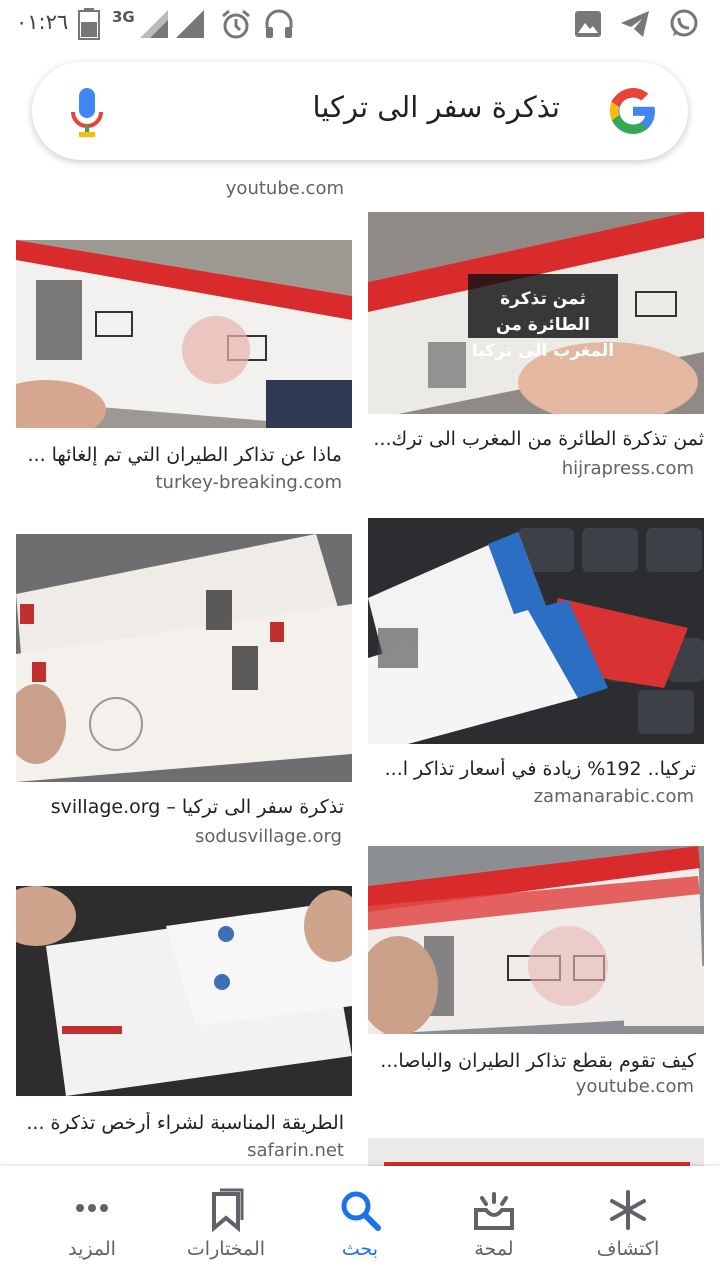  I want to click on nav-label: اكتشاف, so click(628, 1249).